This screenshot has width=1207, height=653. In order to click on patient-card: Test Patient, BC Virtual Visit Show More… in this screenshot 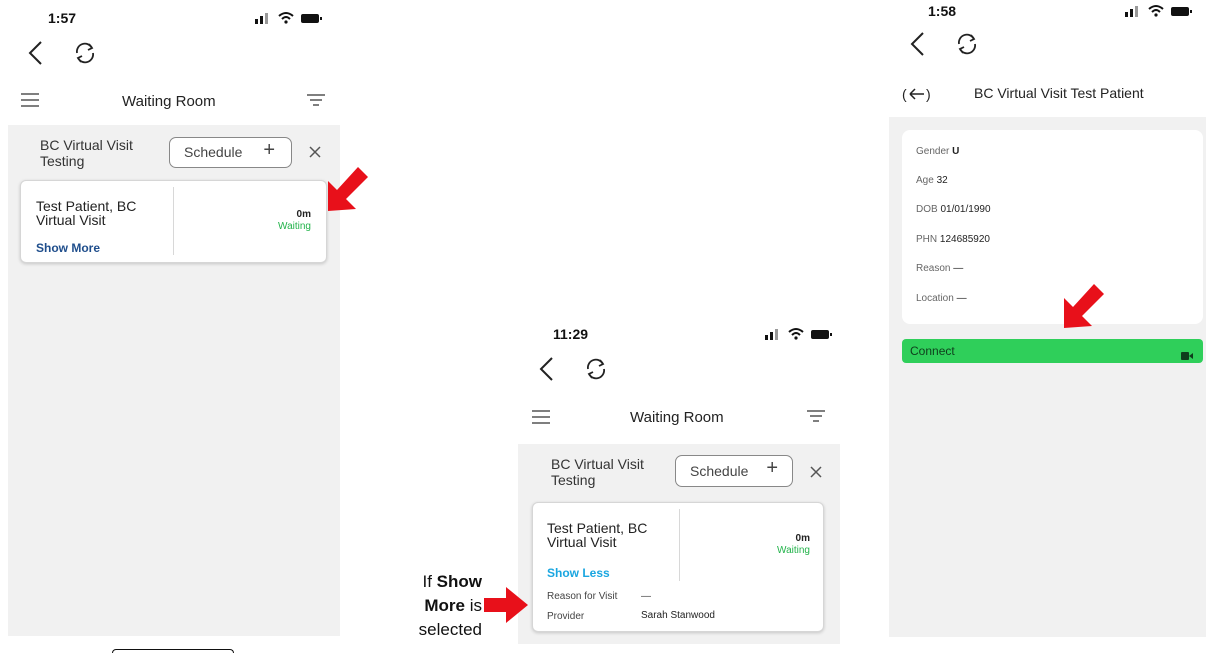, I will do `click(173, 221)`.